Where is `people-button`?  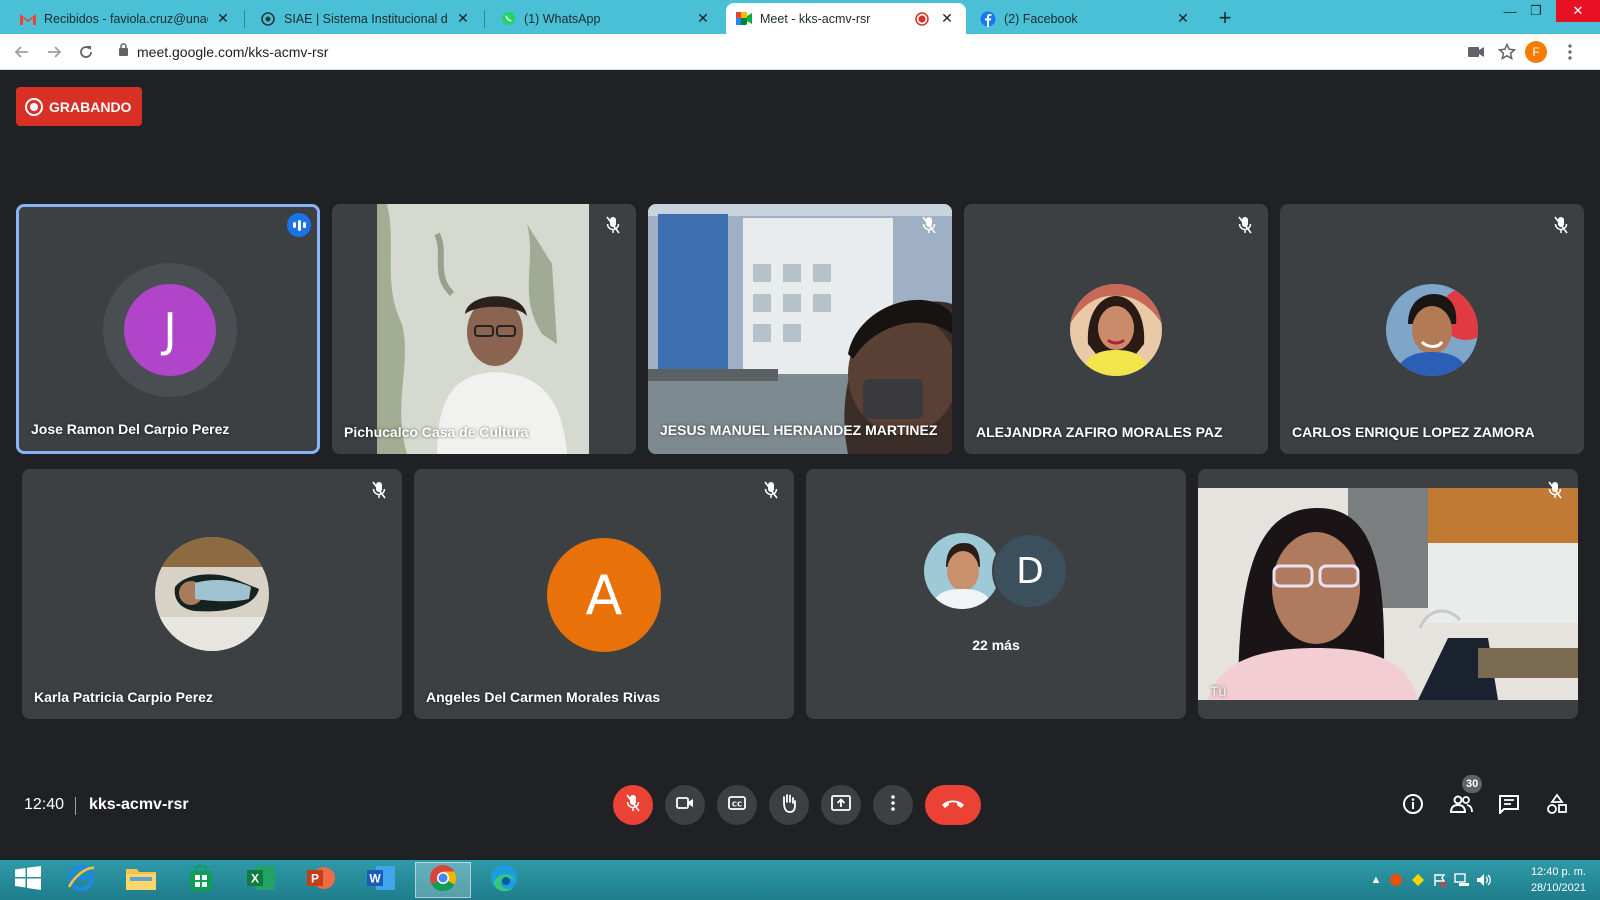 people-button is located at coordinates (1461, 806).